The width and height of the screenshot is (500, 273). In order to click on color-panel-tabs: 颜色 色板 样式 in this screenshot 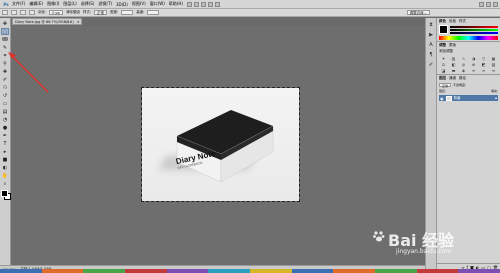, I will do `click(468, 21)`.